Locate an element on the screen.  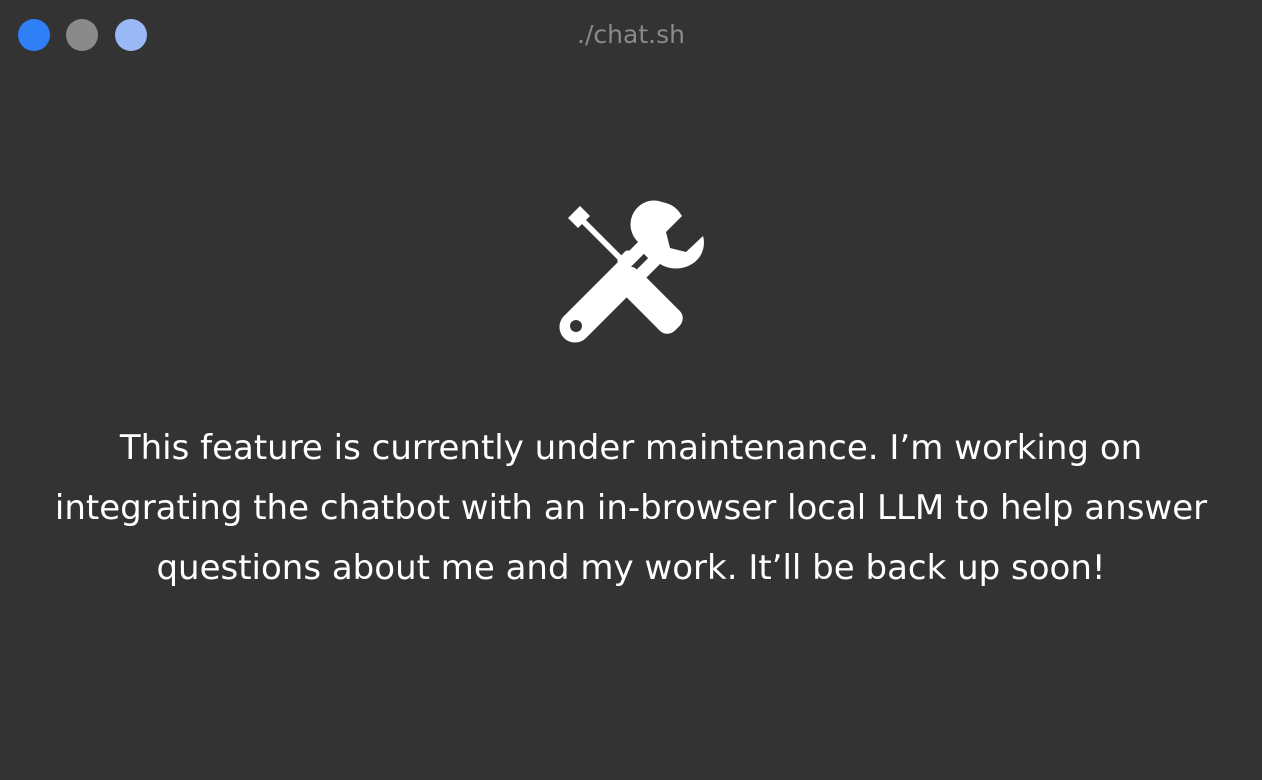
title-bar: ./chat.sh is located at coordinates (631, 35).